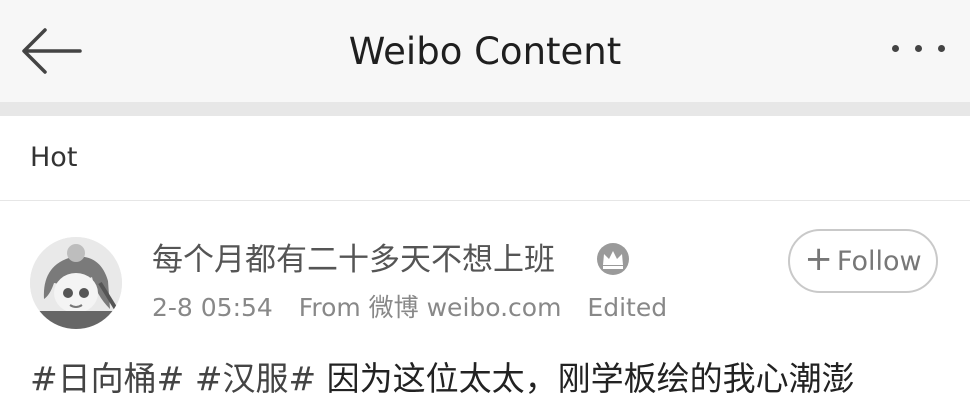 Image resolution: width=970 pixels, height=402 pixels. I want to click on post-meta: 2-8 05:54 From 微博 weibo.com Edited, so click(418, 308).